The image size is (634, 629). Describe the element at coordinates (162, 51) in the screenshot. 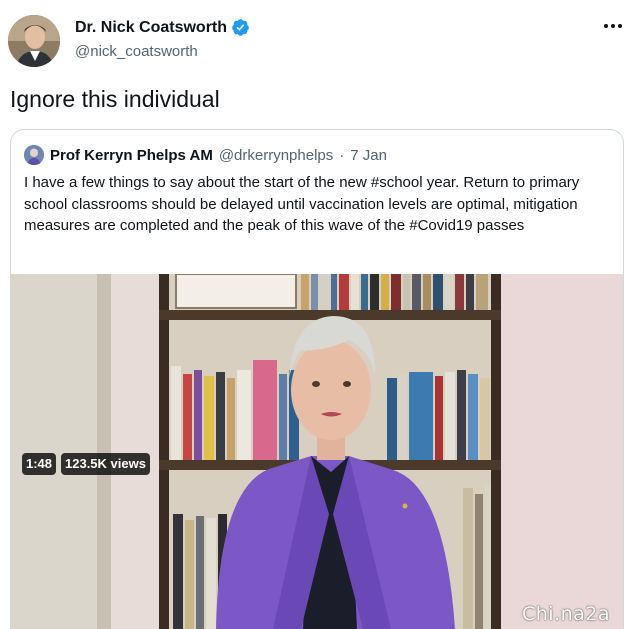

I see `author-handle: @nick_coatsworth` at that location.